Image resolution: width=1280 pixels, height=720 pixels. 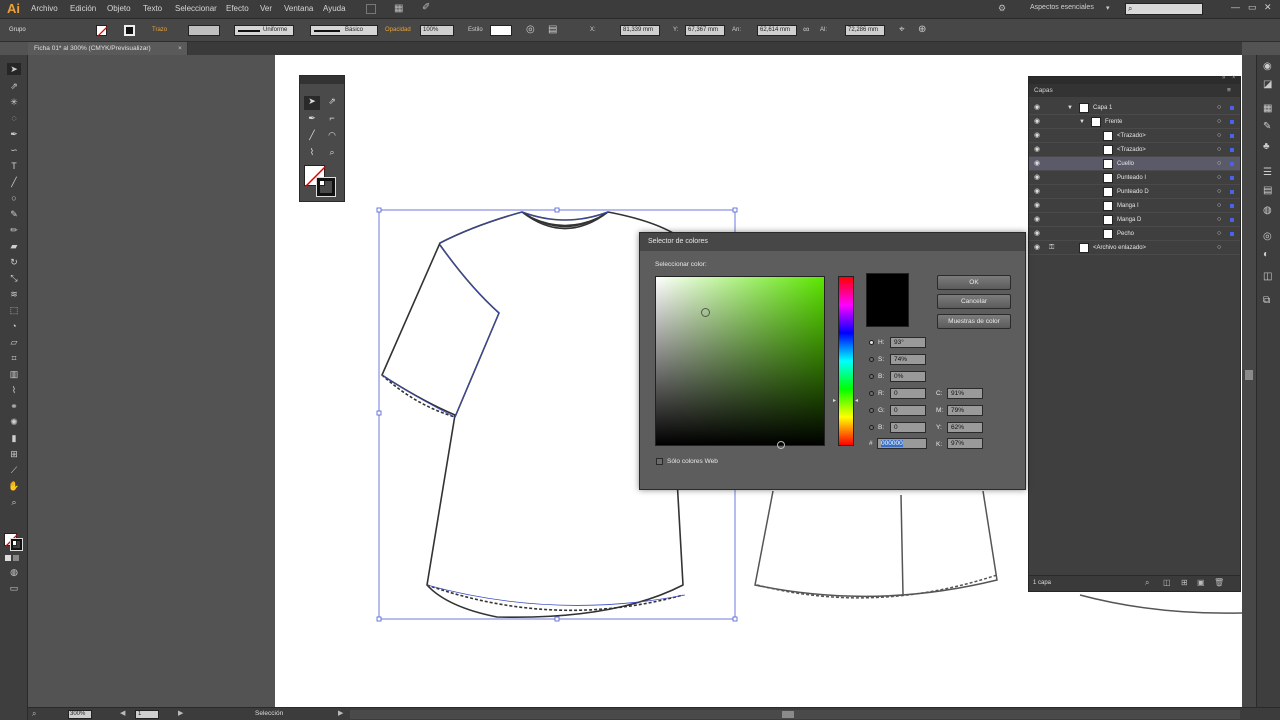 What do you see at coordinates (1134, 178) in the screenshot?
I see `layer-row: ◉ Punteado I ○` at bounding box center [1134, 178].